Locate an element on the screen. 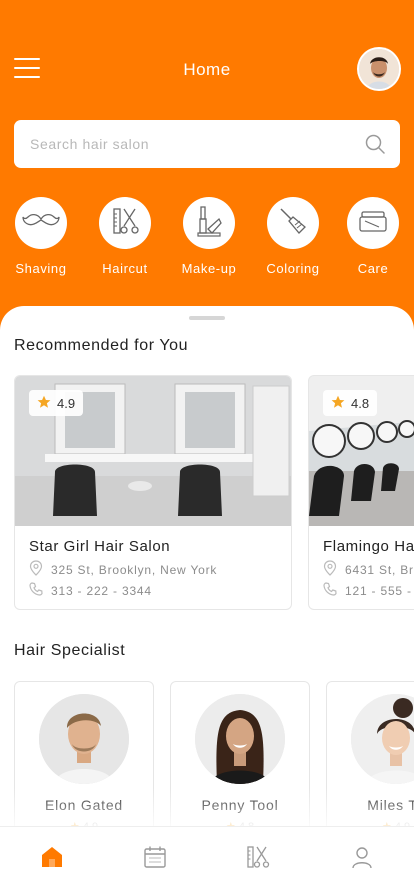 The height and width of the screenshot is (896, 414). makeup-icon is located at coordinates (209, 223).